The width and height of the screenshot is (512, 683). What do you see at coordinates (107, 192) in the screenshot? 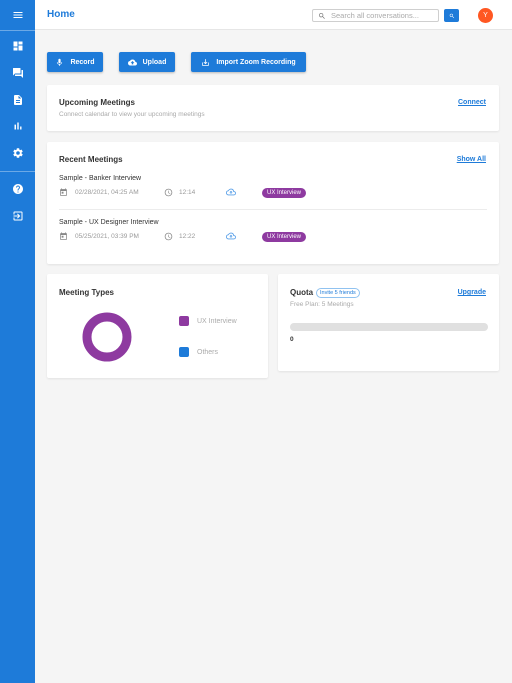
I see `meeting-date: 02/28/2021, 04:25 AM` at bounding box center [107, 192].